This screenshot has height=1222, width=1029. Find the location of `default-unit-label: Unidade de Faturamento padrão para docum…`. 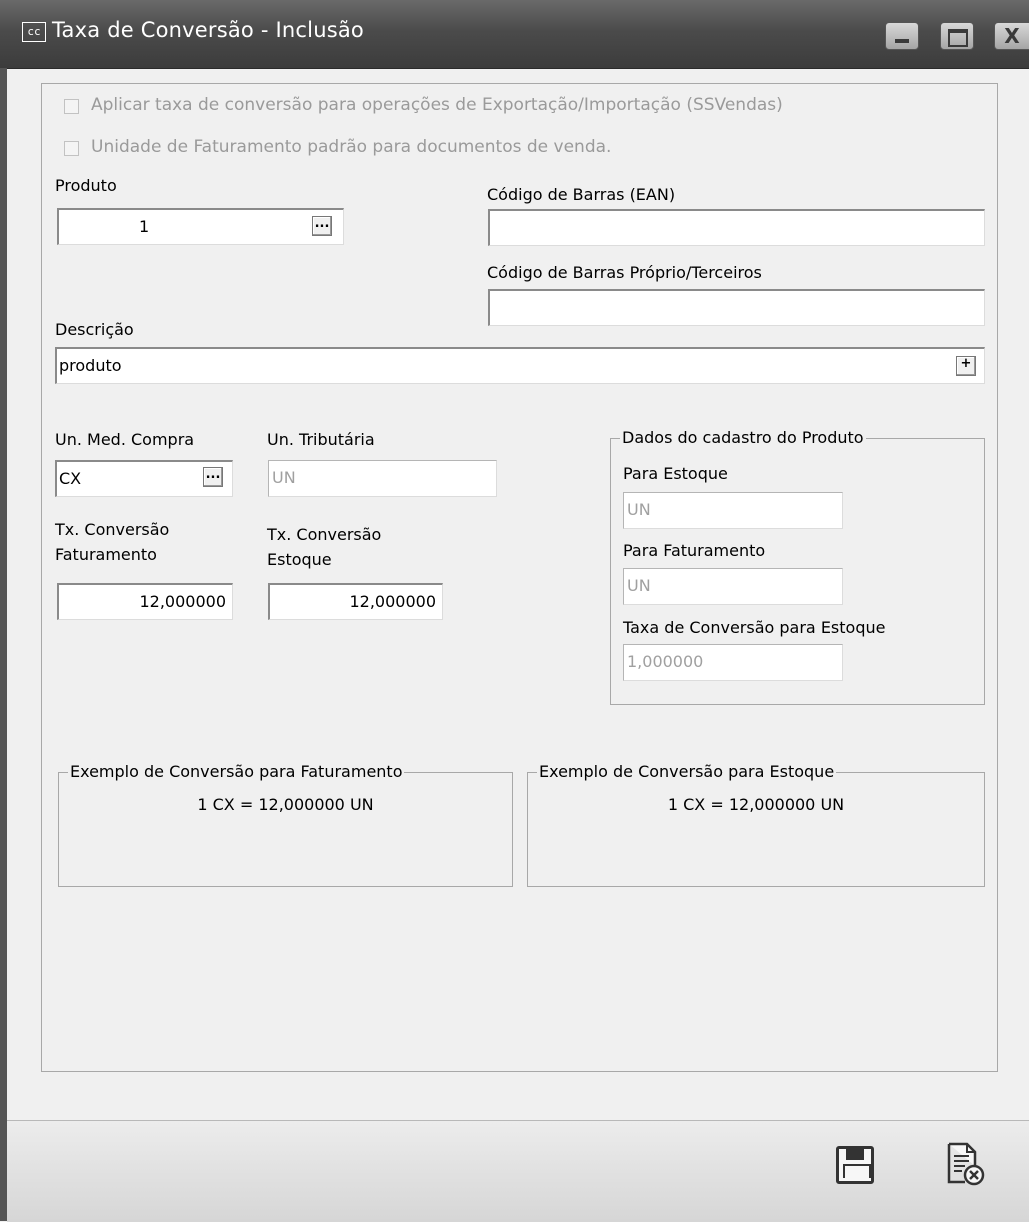

default-unit-label: Unidade de Faturamento padrão para docum… is located at coordinates (351, 147).